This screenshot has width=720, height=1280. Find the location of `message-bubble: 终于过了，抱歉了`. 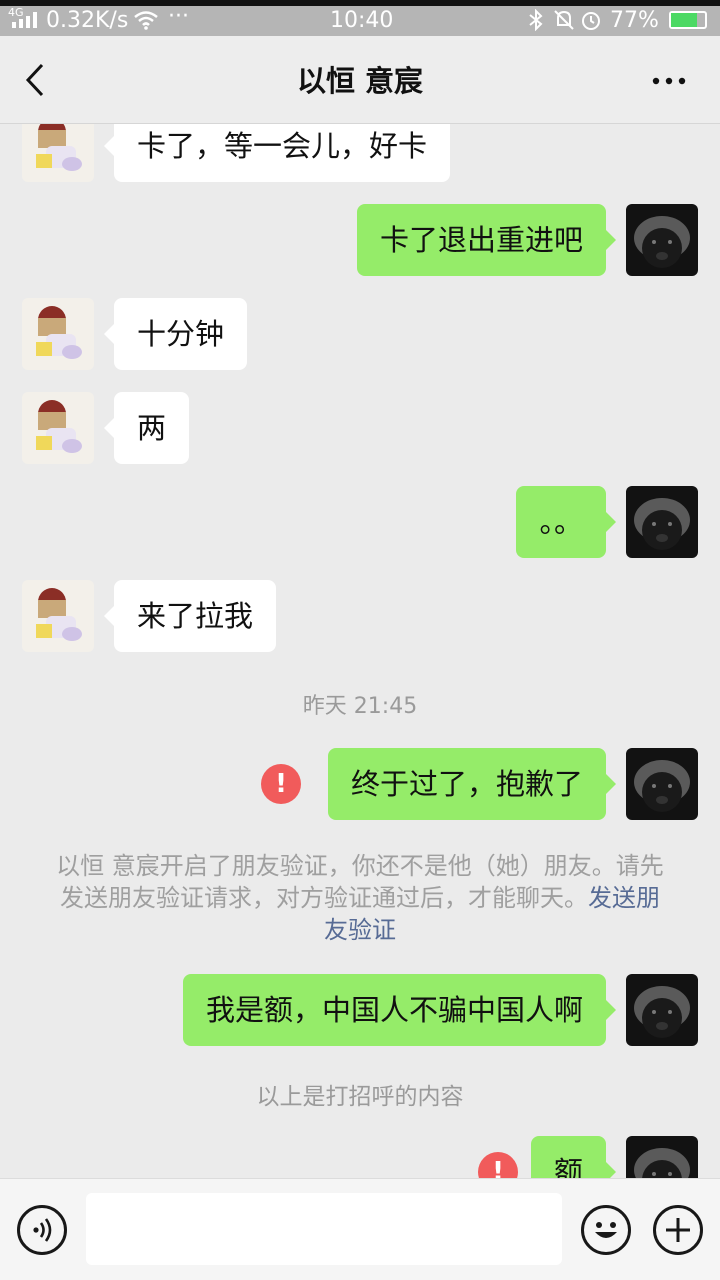

message-bubble: 终于过了，抱歉了 is located at coordinates (472, 784).